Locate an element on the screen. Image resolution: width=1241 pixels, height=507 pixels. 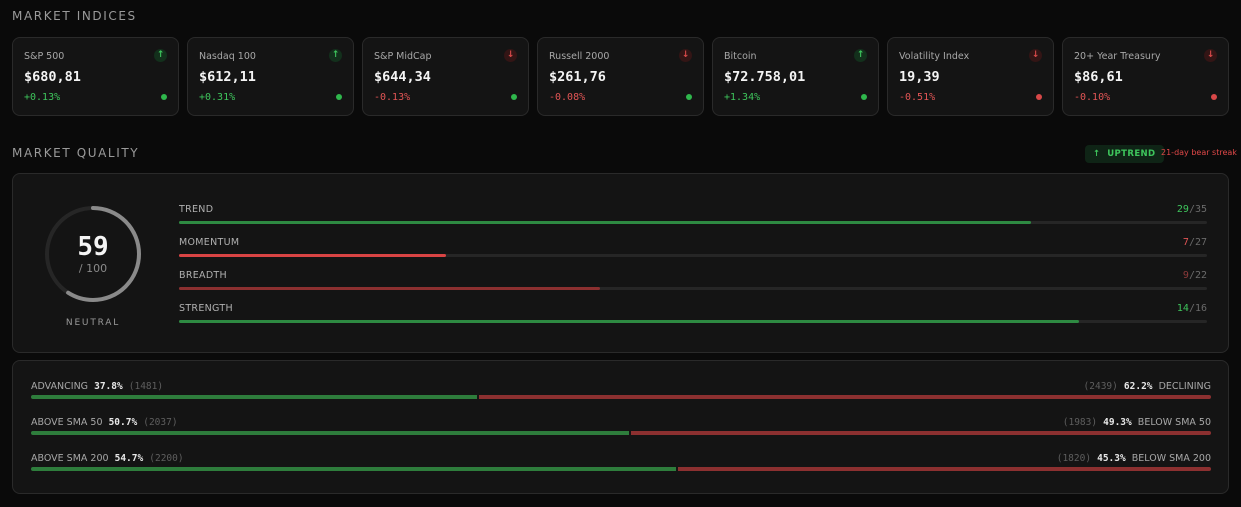
streak-note: 21-day bear streak is located at coordinates (1199, 152).